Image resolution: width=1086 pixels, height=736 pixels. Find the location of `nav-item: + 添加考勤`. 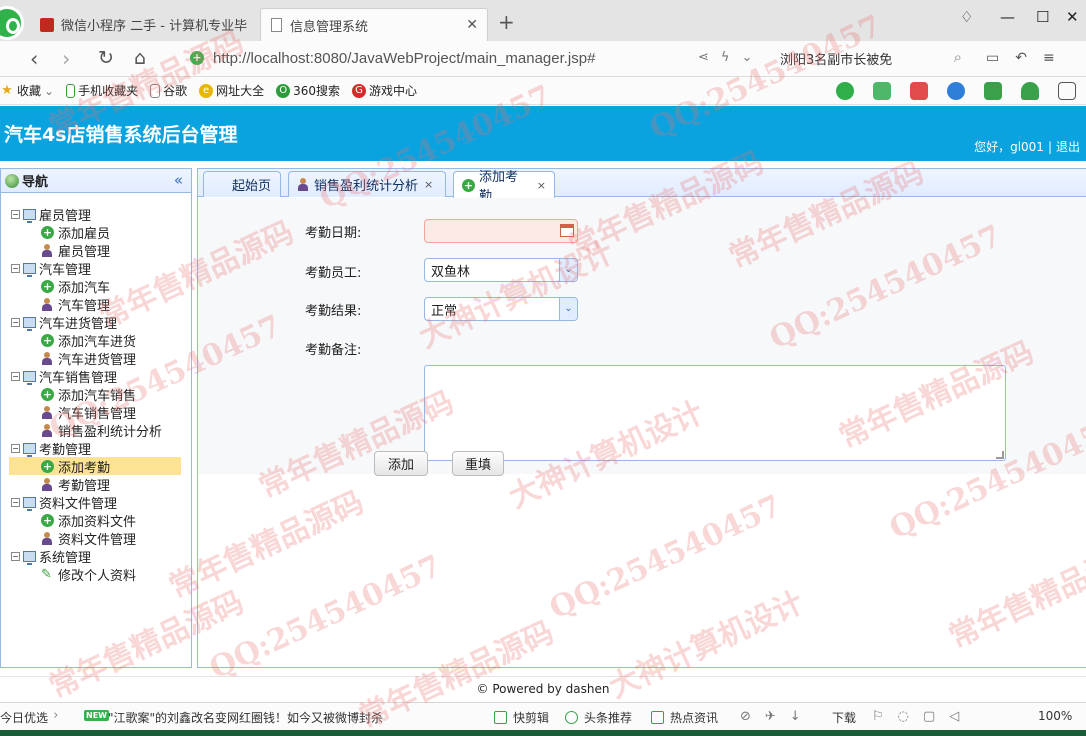

nav-item: + 添加考勤 is located at coordinates (95, 466).